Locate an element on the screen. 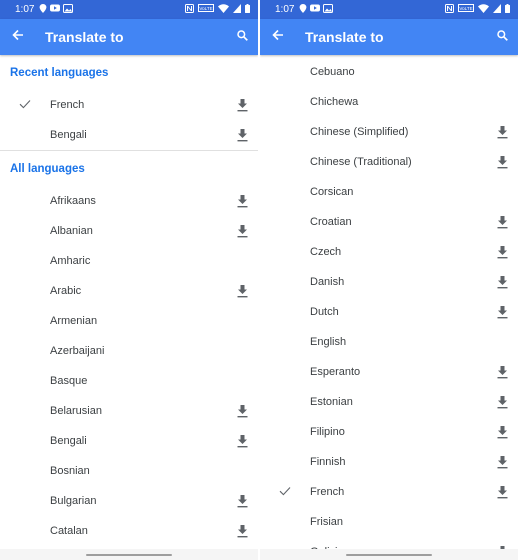 This screenshot has width=518, height=560. language-label: Armenian is located at coordinates (74, 321).